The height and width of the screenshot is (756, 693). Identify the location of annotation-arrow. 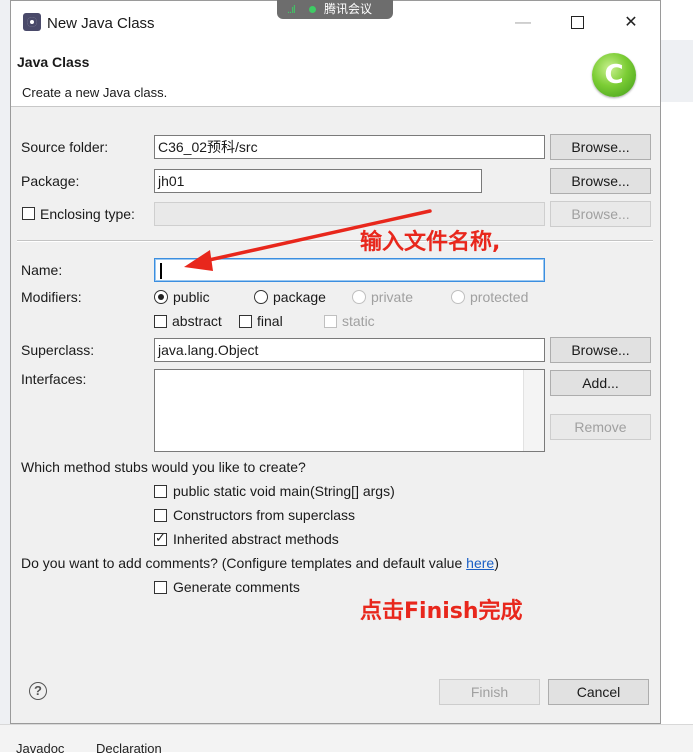
(308, 240).